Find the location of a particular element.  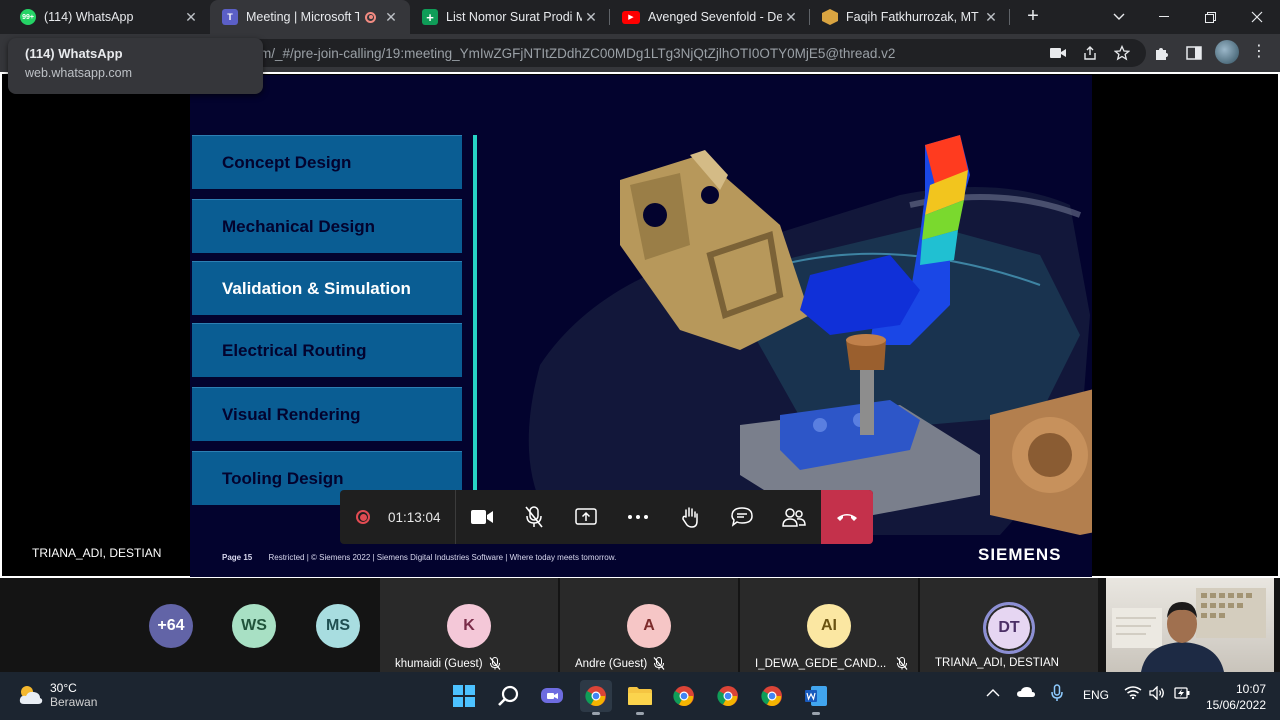

mic-button is located at coordinates (534, 517).